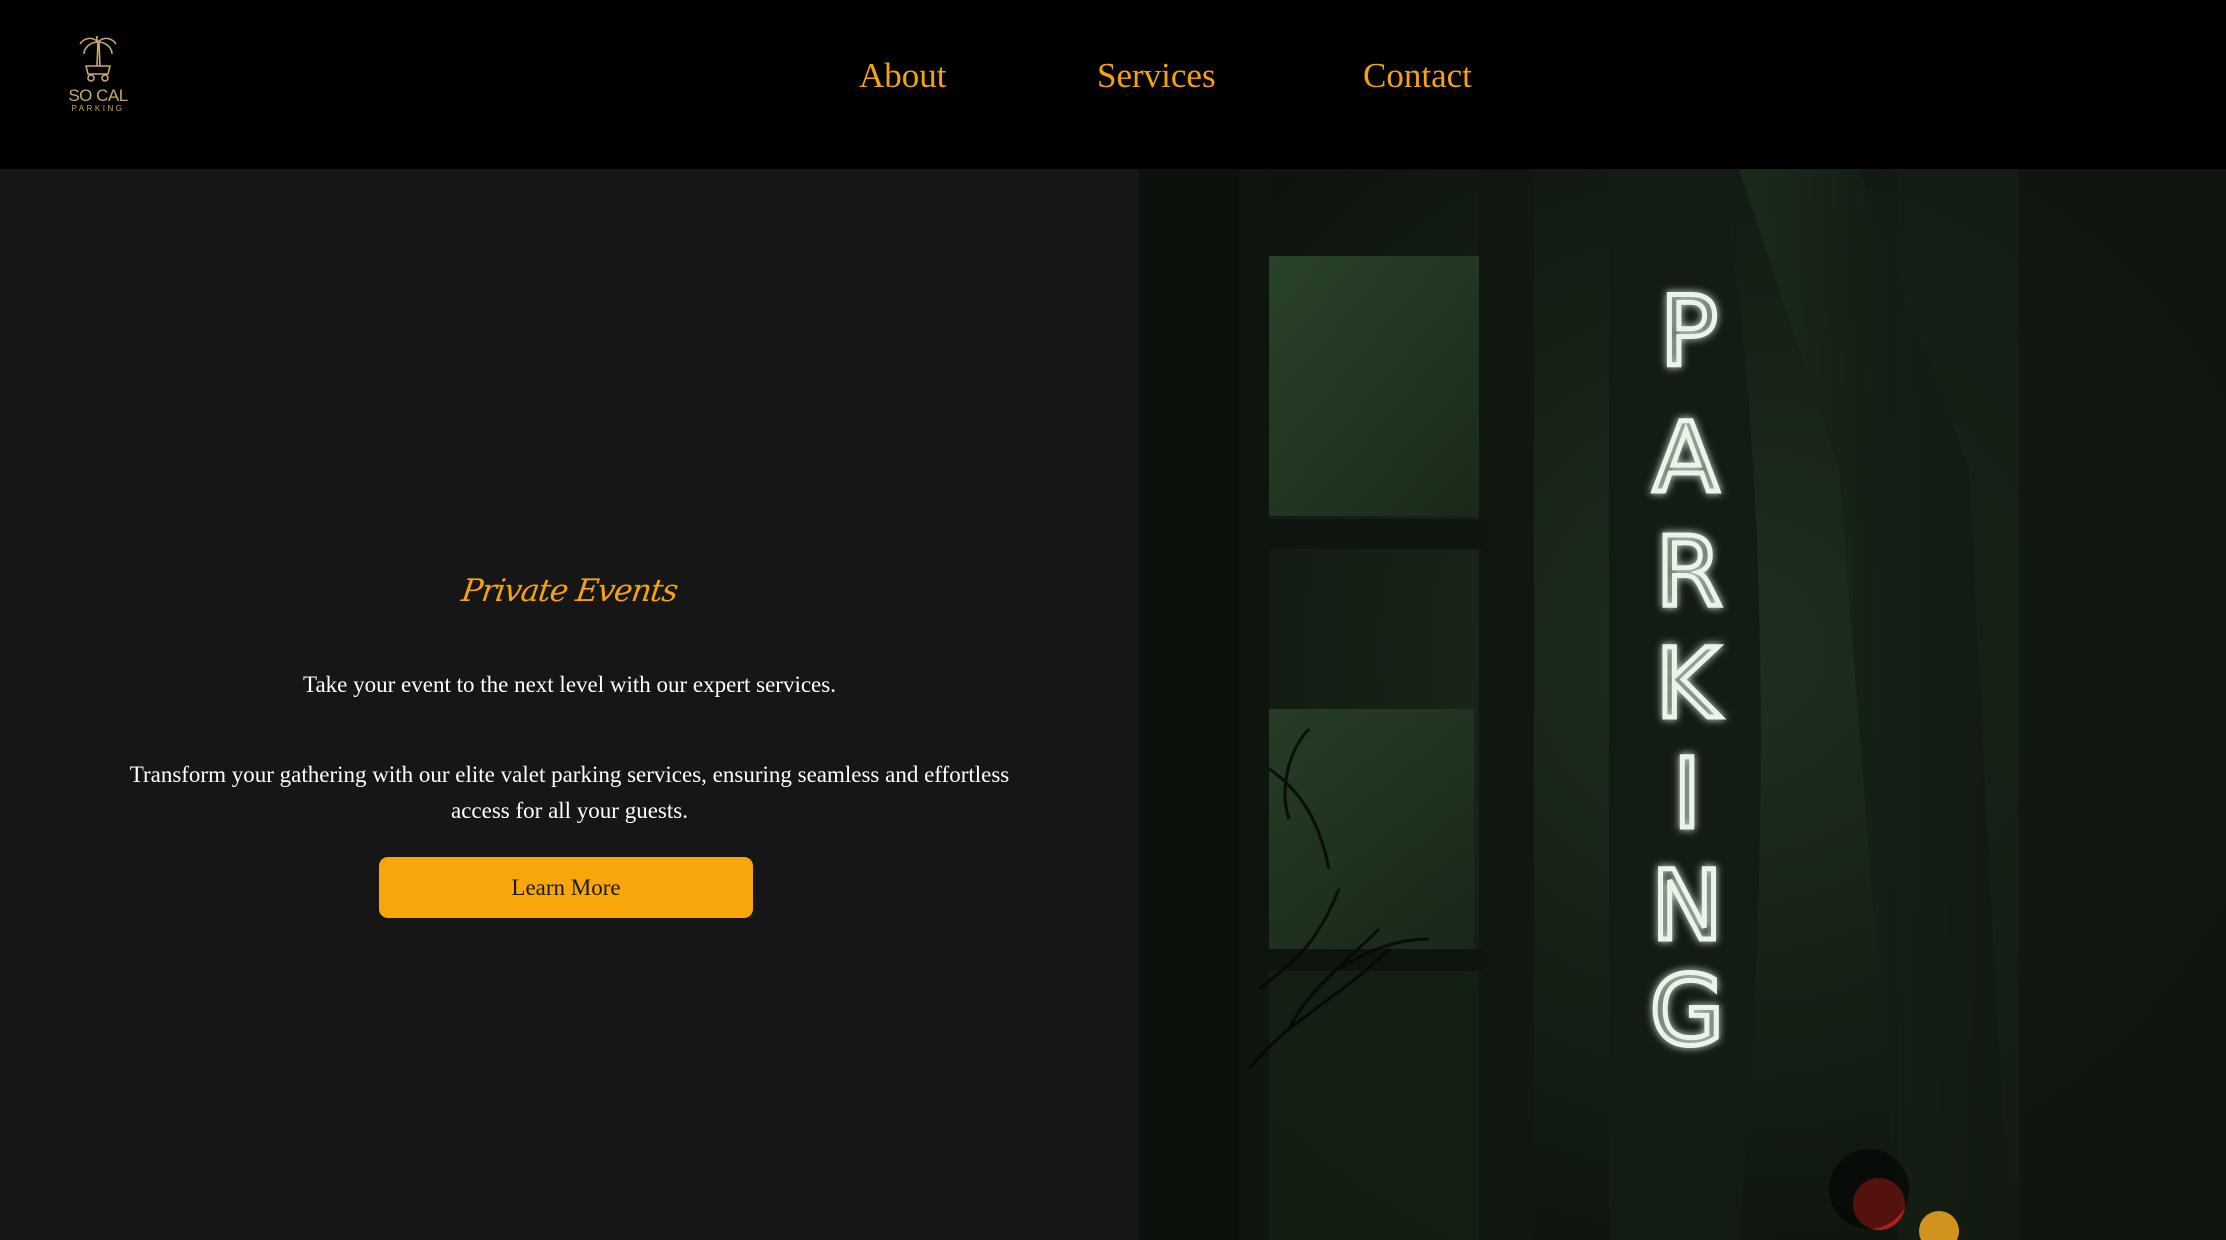  I want to click on nav-link-about: About, so click(903, 76).